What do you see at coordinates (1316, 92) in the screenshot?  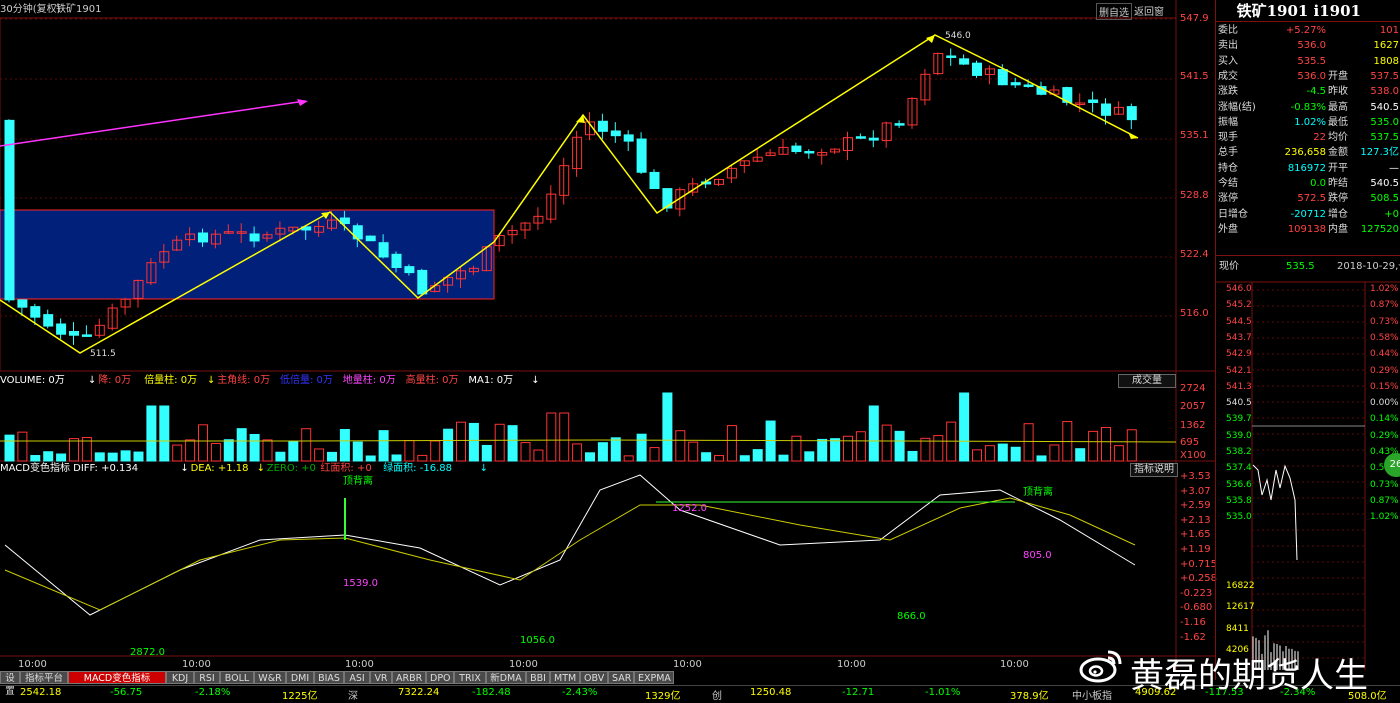 I see `quote-value: -4.5` at bounding box center [1316, 92].